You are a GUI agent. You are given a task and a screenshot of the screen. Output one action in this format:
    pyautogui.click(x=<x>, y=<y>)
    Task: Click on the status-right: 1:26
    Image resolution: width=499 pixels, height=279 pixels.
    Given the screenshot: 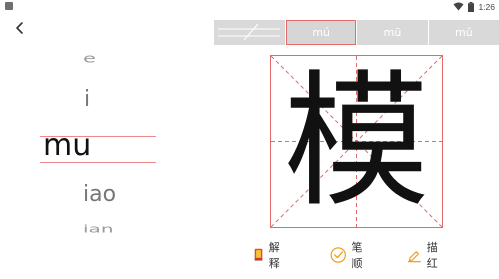 What is the action you would take?
    pyautogui.click(x=474, y=6)
    